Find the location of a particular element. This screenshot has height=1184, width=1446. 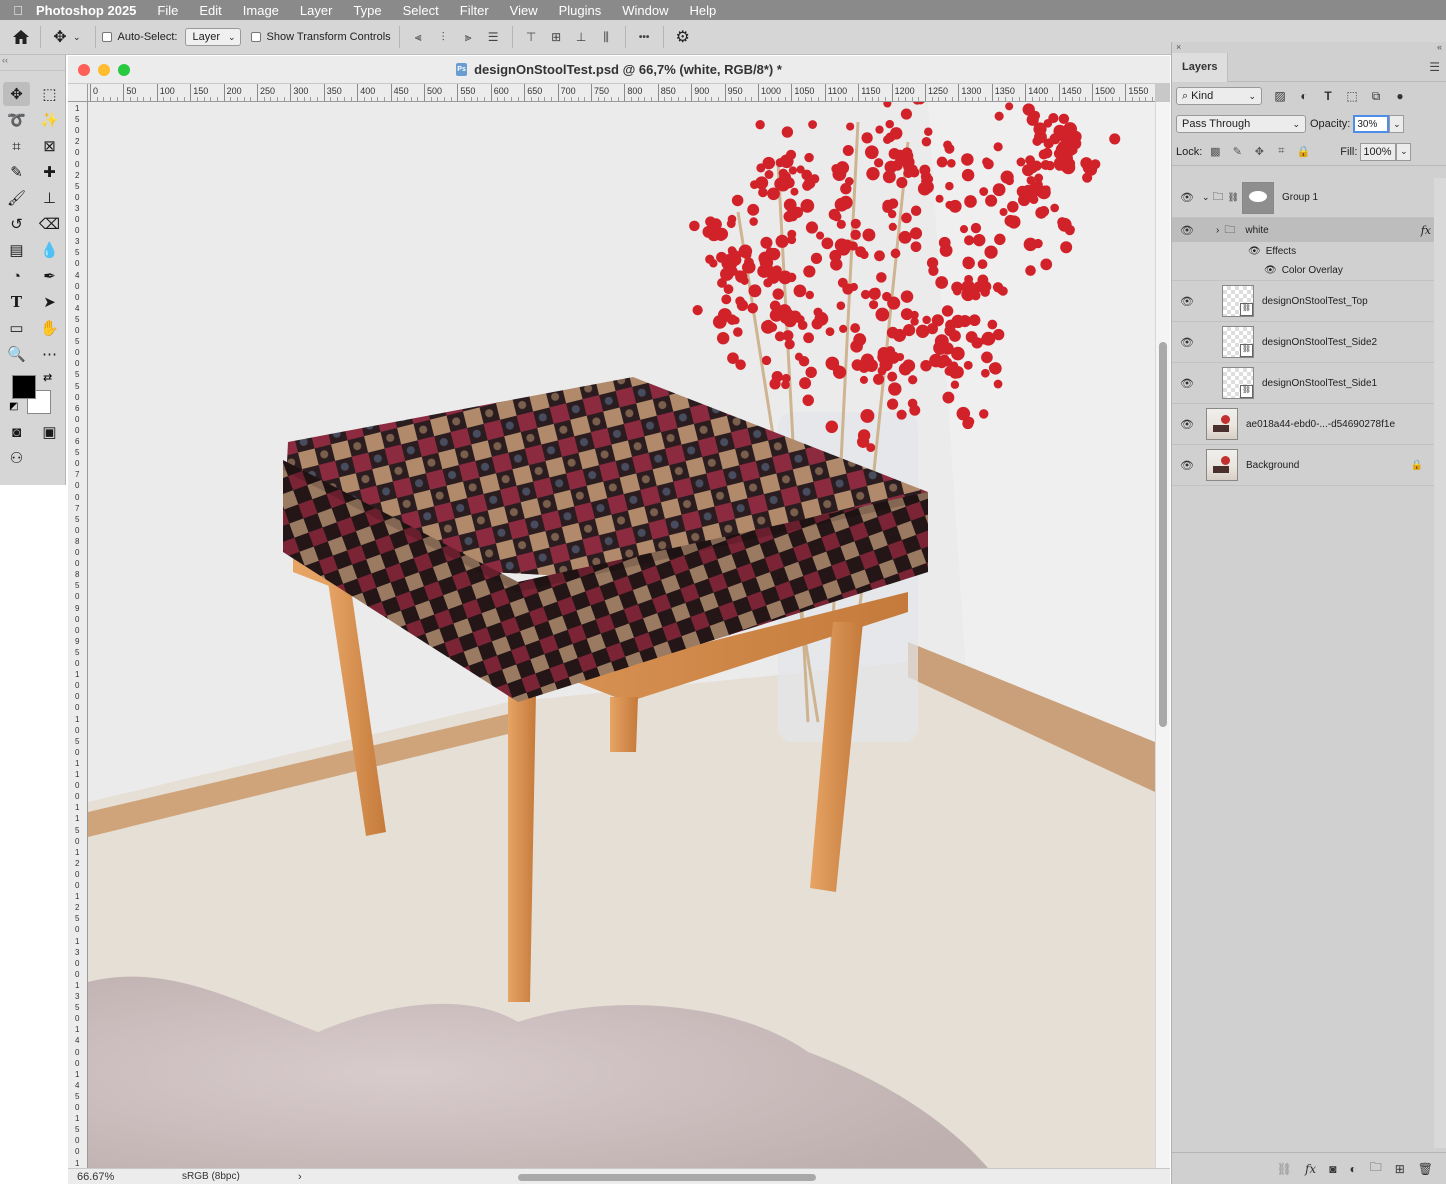

effects-row: 👁 Effects is located at coordinates (1309, 251).